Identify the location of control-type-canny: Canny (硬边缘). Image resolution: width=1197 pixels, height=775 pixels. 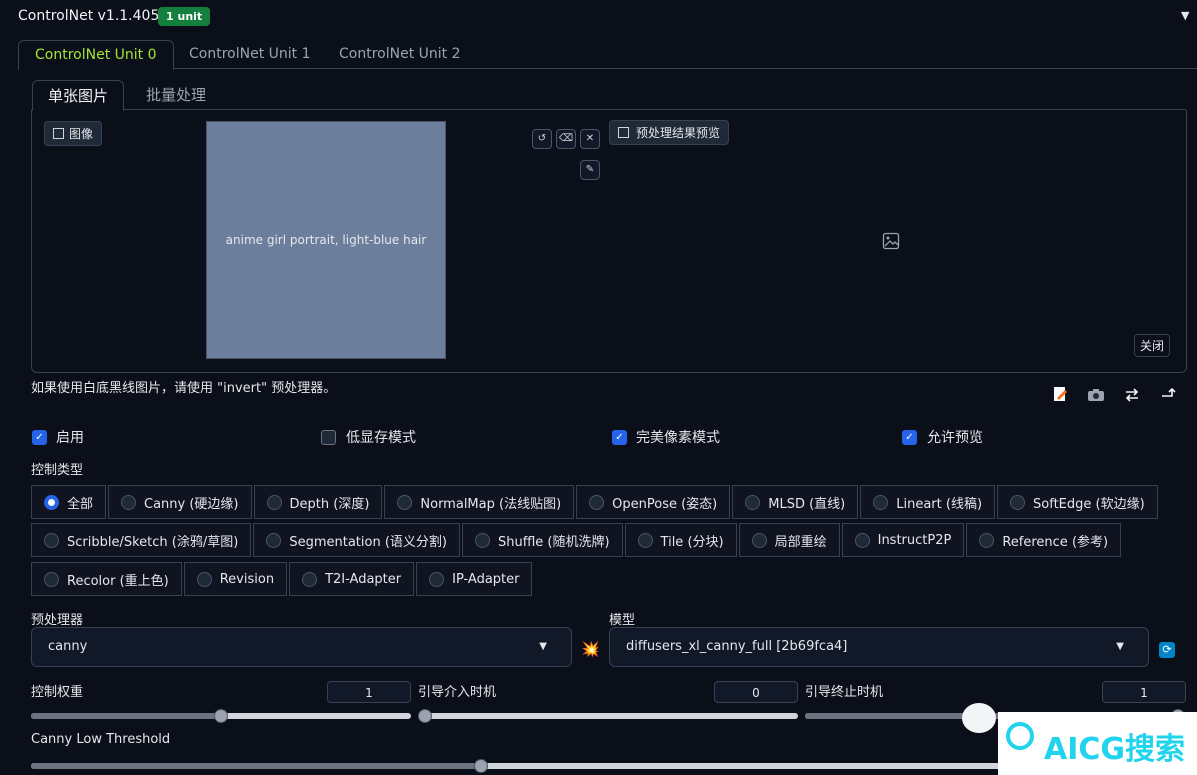
(180, 502).